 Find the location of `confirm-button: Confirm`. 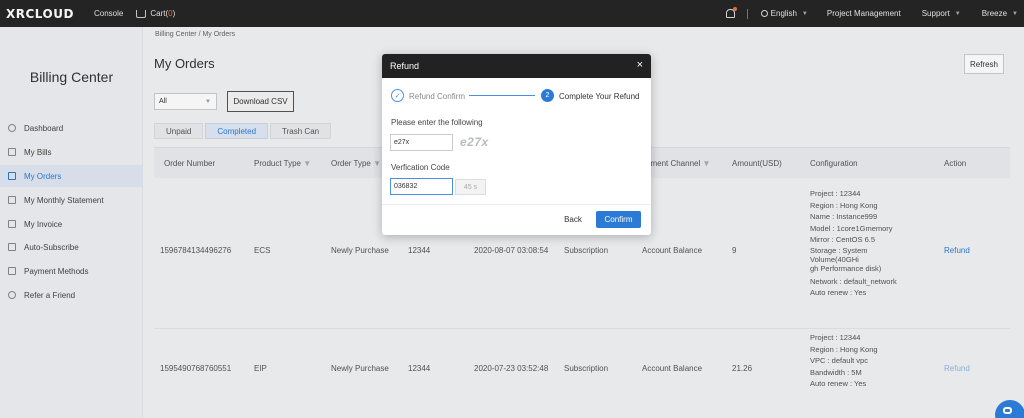

confirm-button: Confirm is located at coordinates (618, 219).